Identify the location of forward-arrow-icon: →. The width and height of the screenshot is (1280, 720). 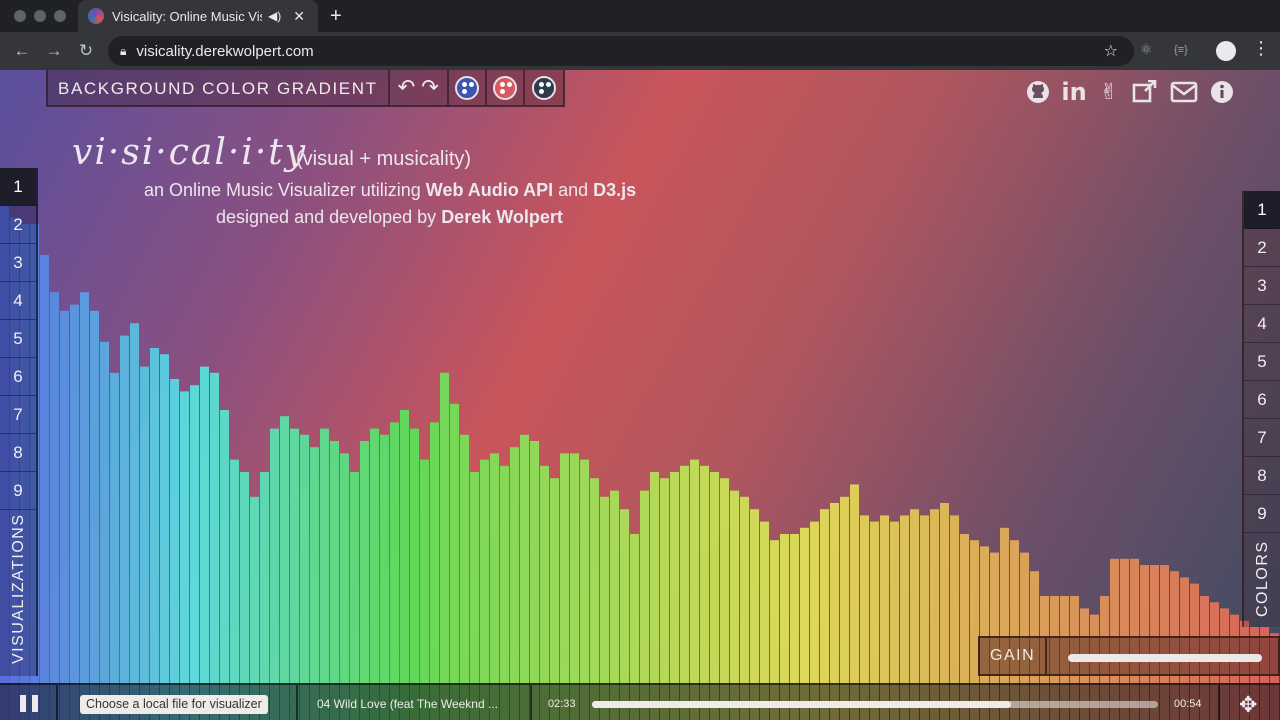
(54, 51).